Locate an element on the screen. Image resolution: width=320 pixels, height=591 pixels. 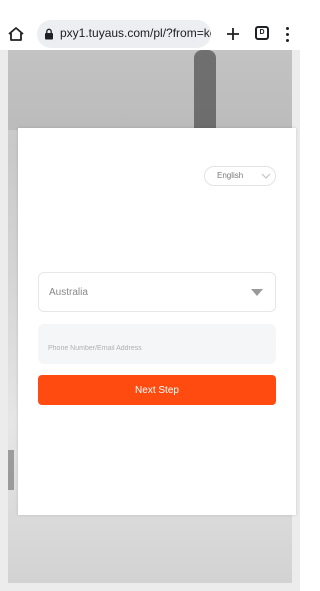
screen-edge-left is located at coordinates (4, 320).